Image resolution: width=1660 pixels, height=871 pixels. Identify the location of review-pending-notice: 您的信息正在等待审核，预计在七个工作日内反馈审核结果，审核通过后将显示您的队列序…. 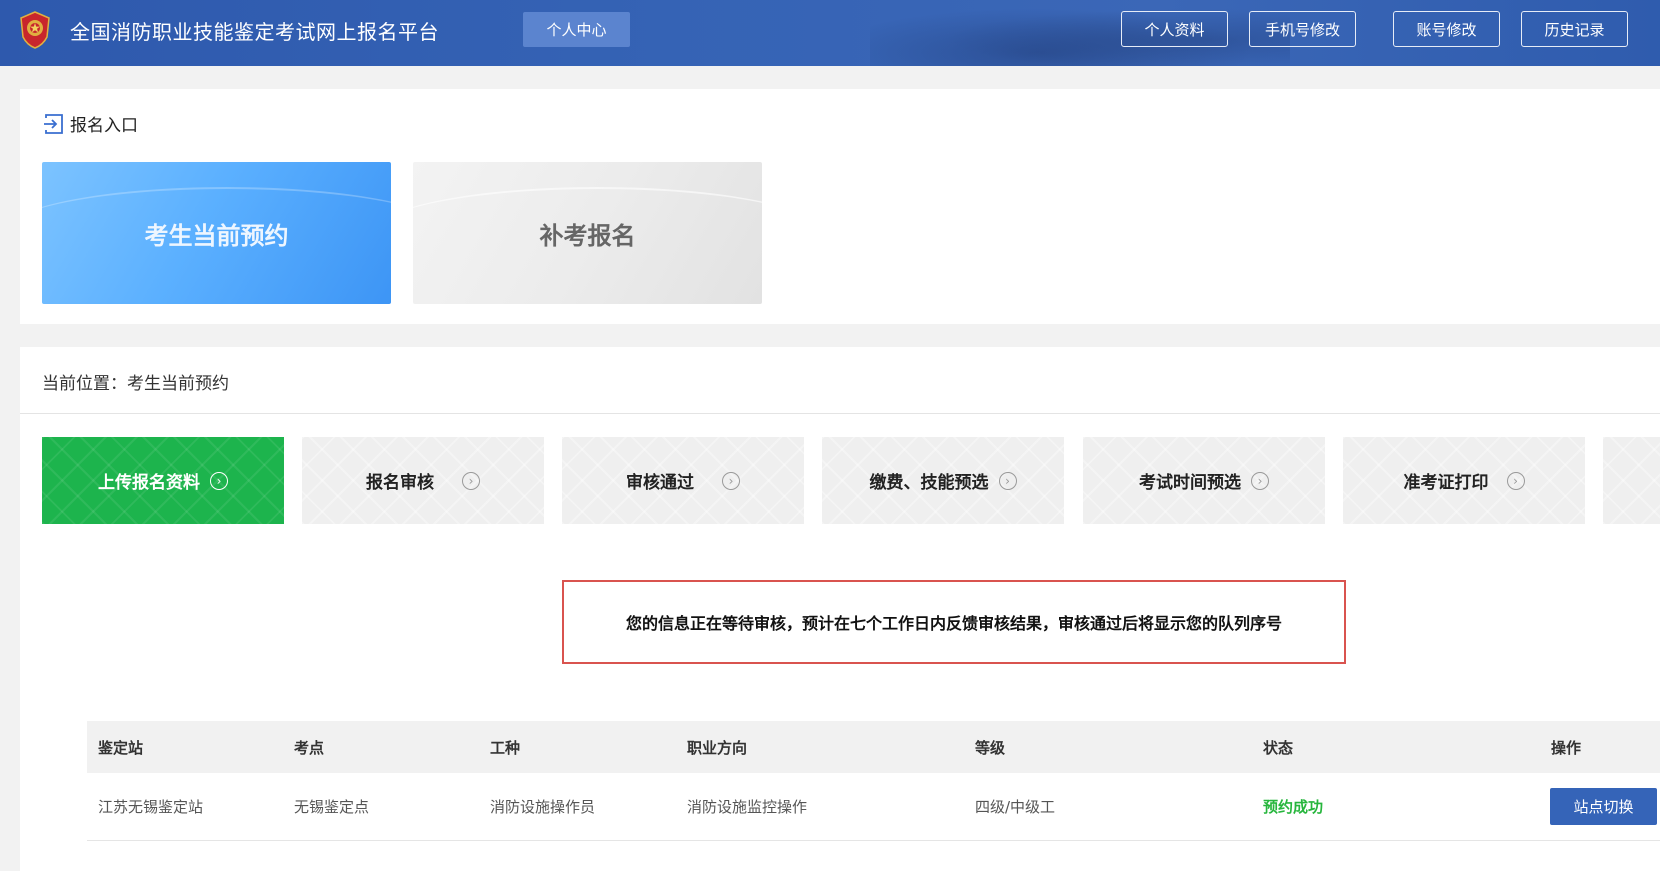
(954, 622).